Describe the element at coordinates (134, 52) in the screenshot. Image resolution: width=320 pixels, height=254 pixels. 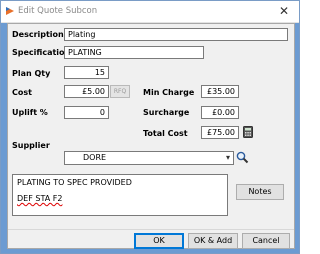
I see `specification-input: PLATING` at that location.